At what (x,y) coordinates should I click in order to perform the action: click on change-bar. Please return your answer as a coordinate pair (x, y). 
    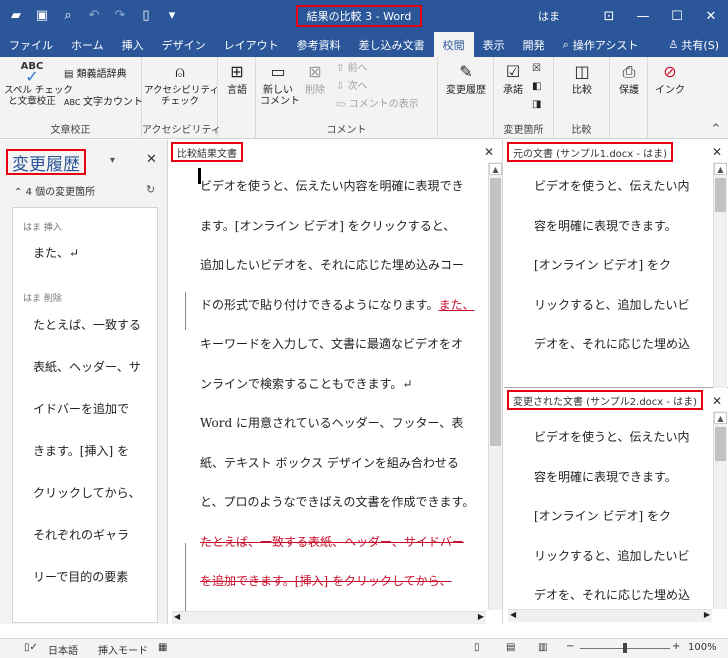
    Looking at the image, I should click on (185, 311).